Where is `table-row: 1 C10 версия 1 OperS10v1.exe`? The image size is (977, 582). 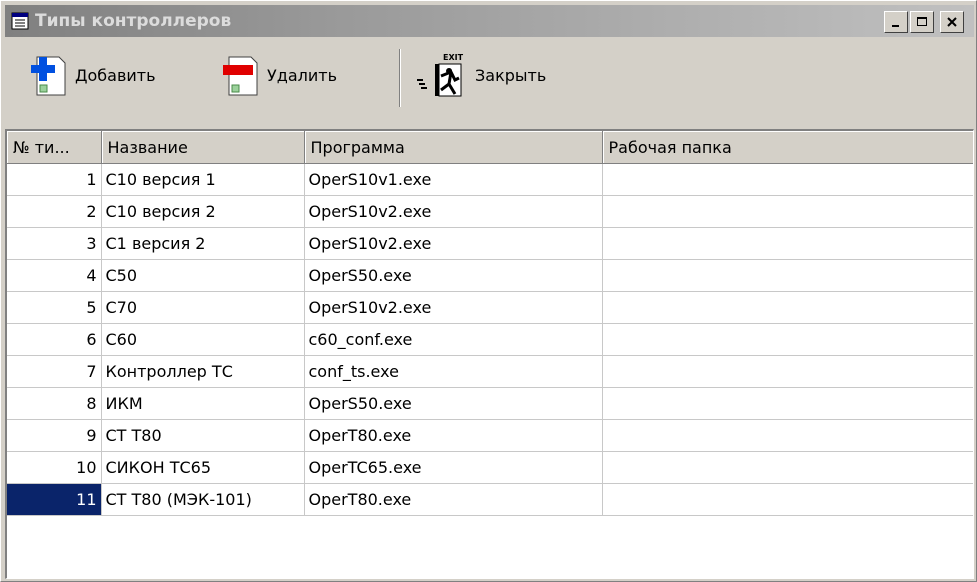 table-row: 1 C10 версия 1 OperS10v1.exe is located at coordinates (490, 179).